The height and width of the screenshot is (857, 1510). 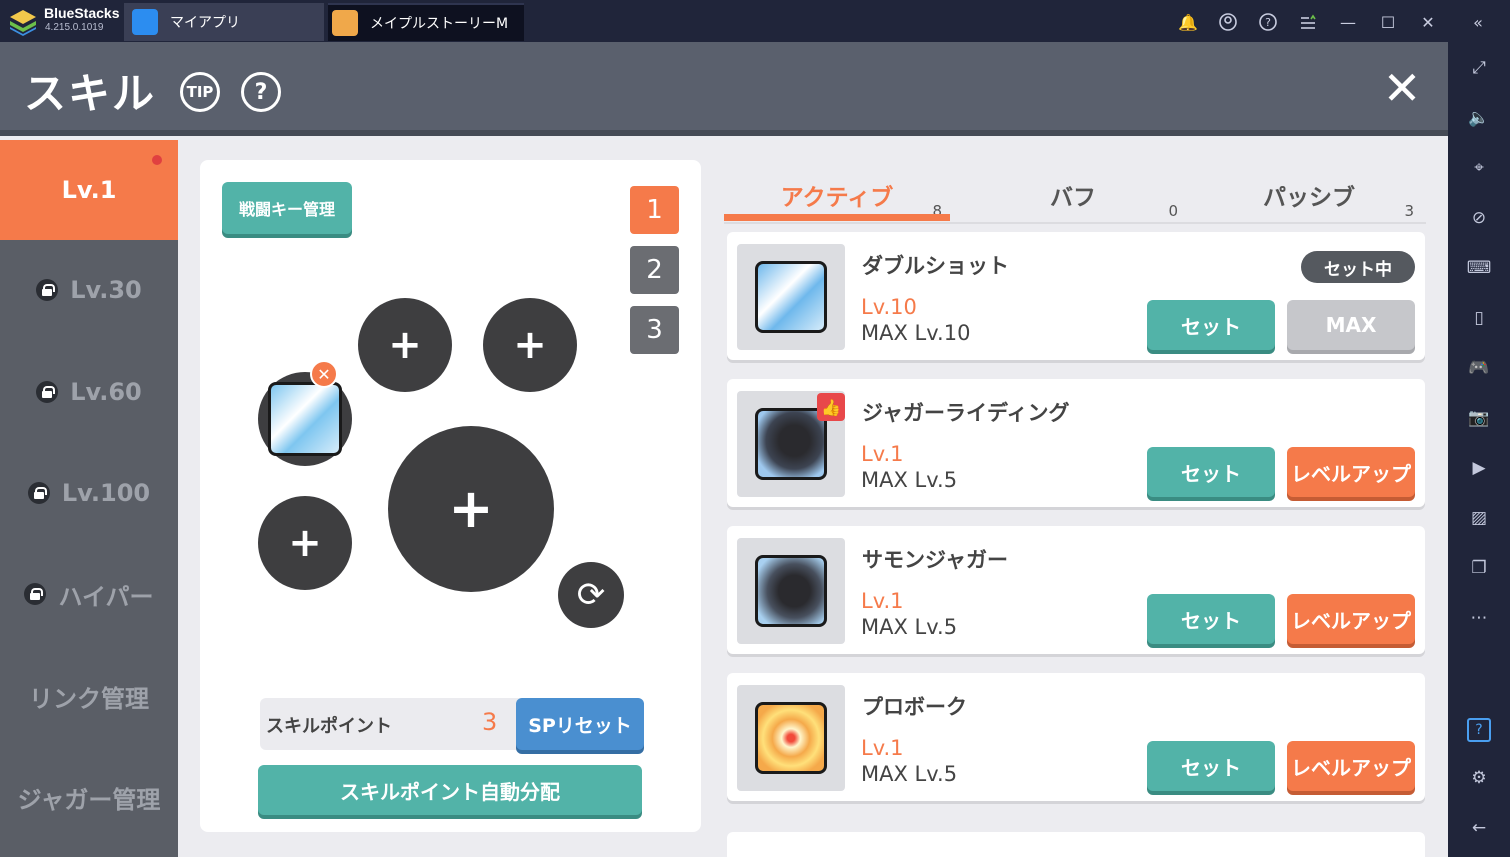 What do you see at coordinates (1348, 22) in the screenshot?
I see `minimize-icon: —` at bounding box center [1348, 22].